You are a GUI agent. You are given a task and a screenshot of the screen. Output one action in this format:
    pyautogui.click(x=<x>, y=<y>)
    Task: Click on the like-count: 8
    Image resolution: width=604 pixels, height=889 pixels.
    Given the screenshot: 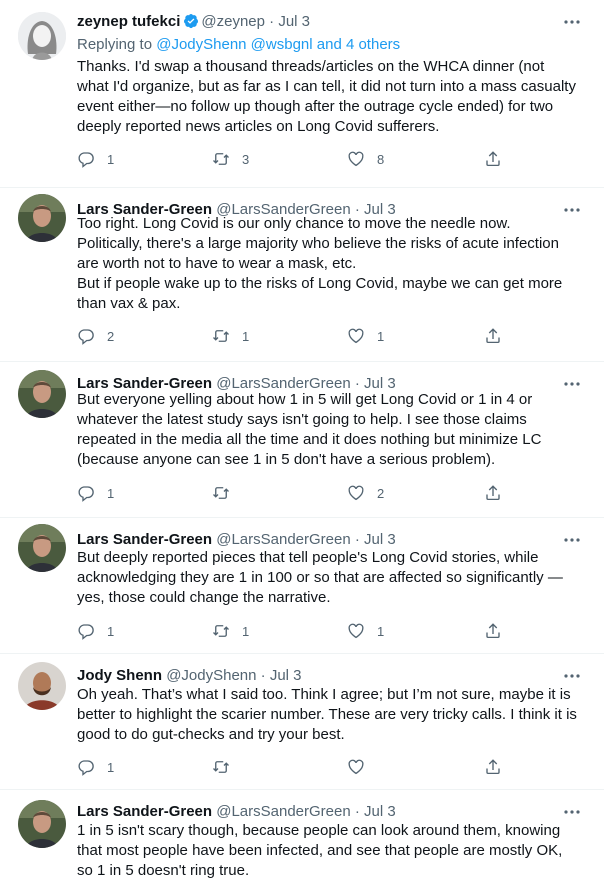 What is the action you would take?
    pyautogui.click(x=381, y=159)
    